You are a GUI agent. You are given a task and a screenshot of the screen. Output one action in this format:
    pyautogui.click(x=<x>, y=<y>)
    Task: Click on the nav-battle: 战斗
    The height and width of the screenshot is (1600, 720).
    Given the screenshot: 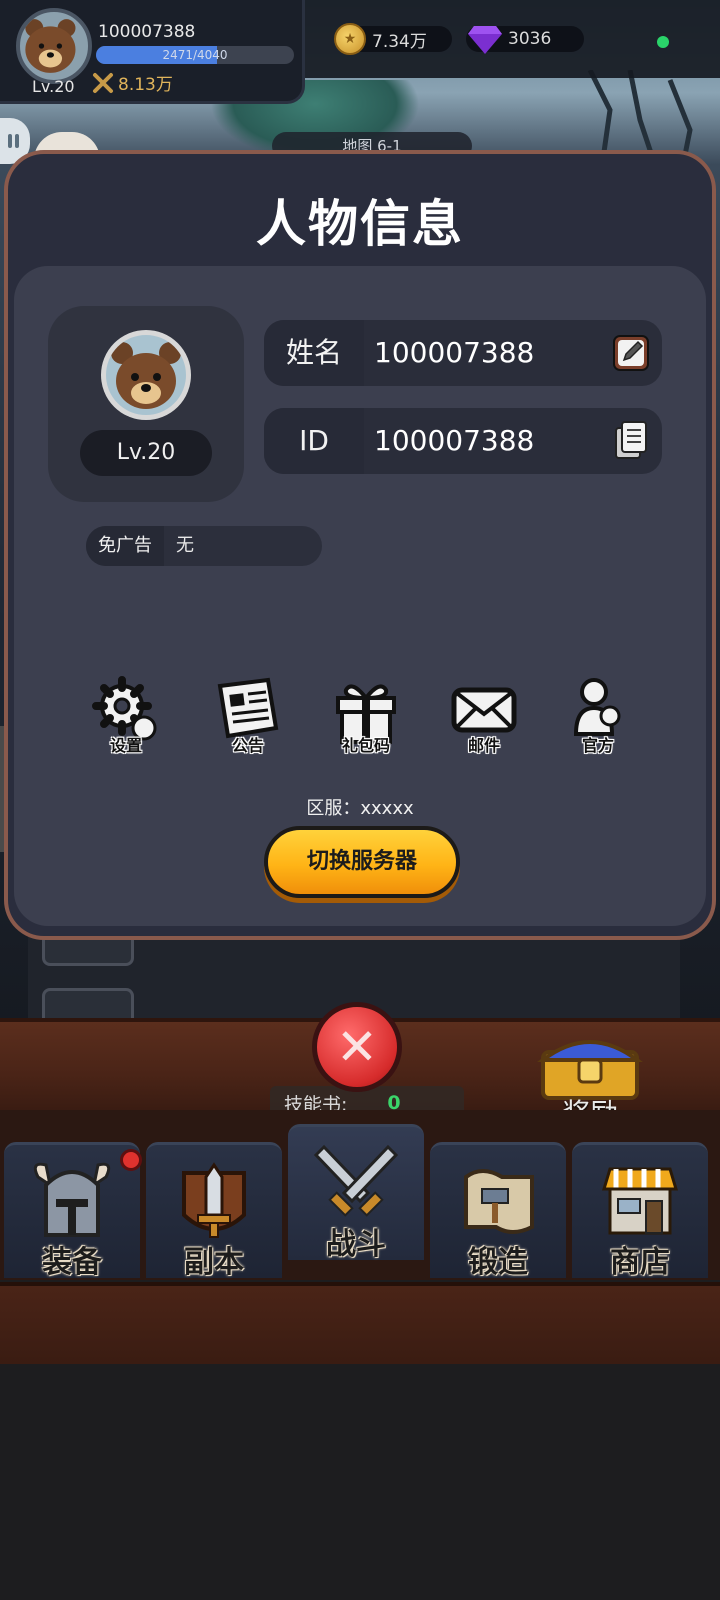 What is the action you would take?
    pyautogui.click(x=356, y=1193)
    